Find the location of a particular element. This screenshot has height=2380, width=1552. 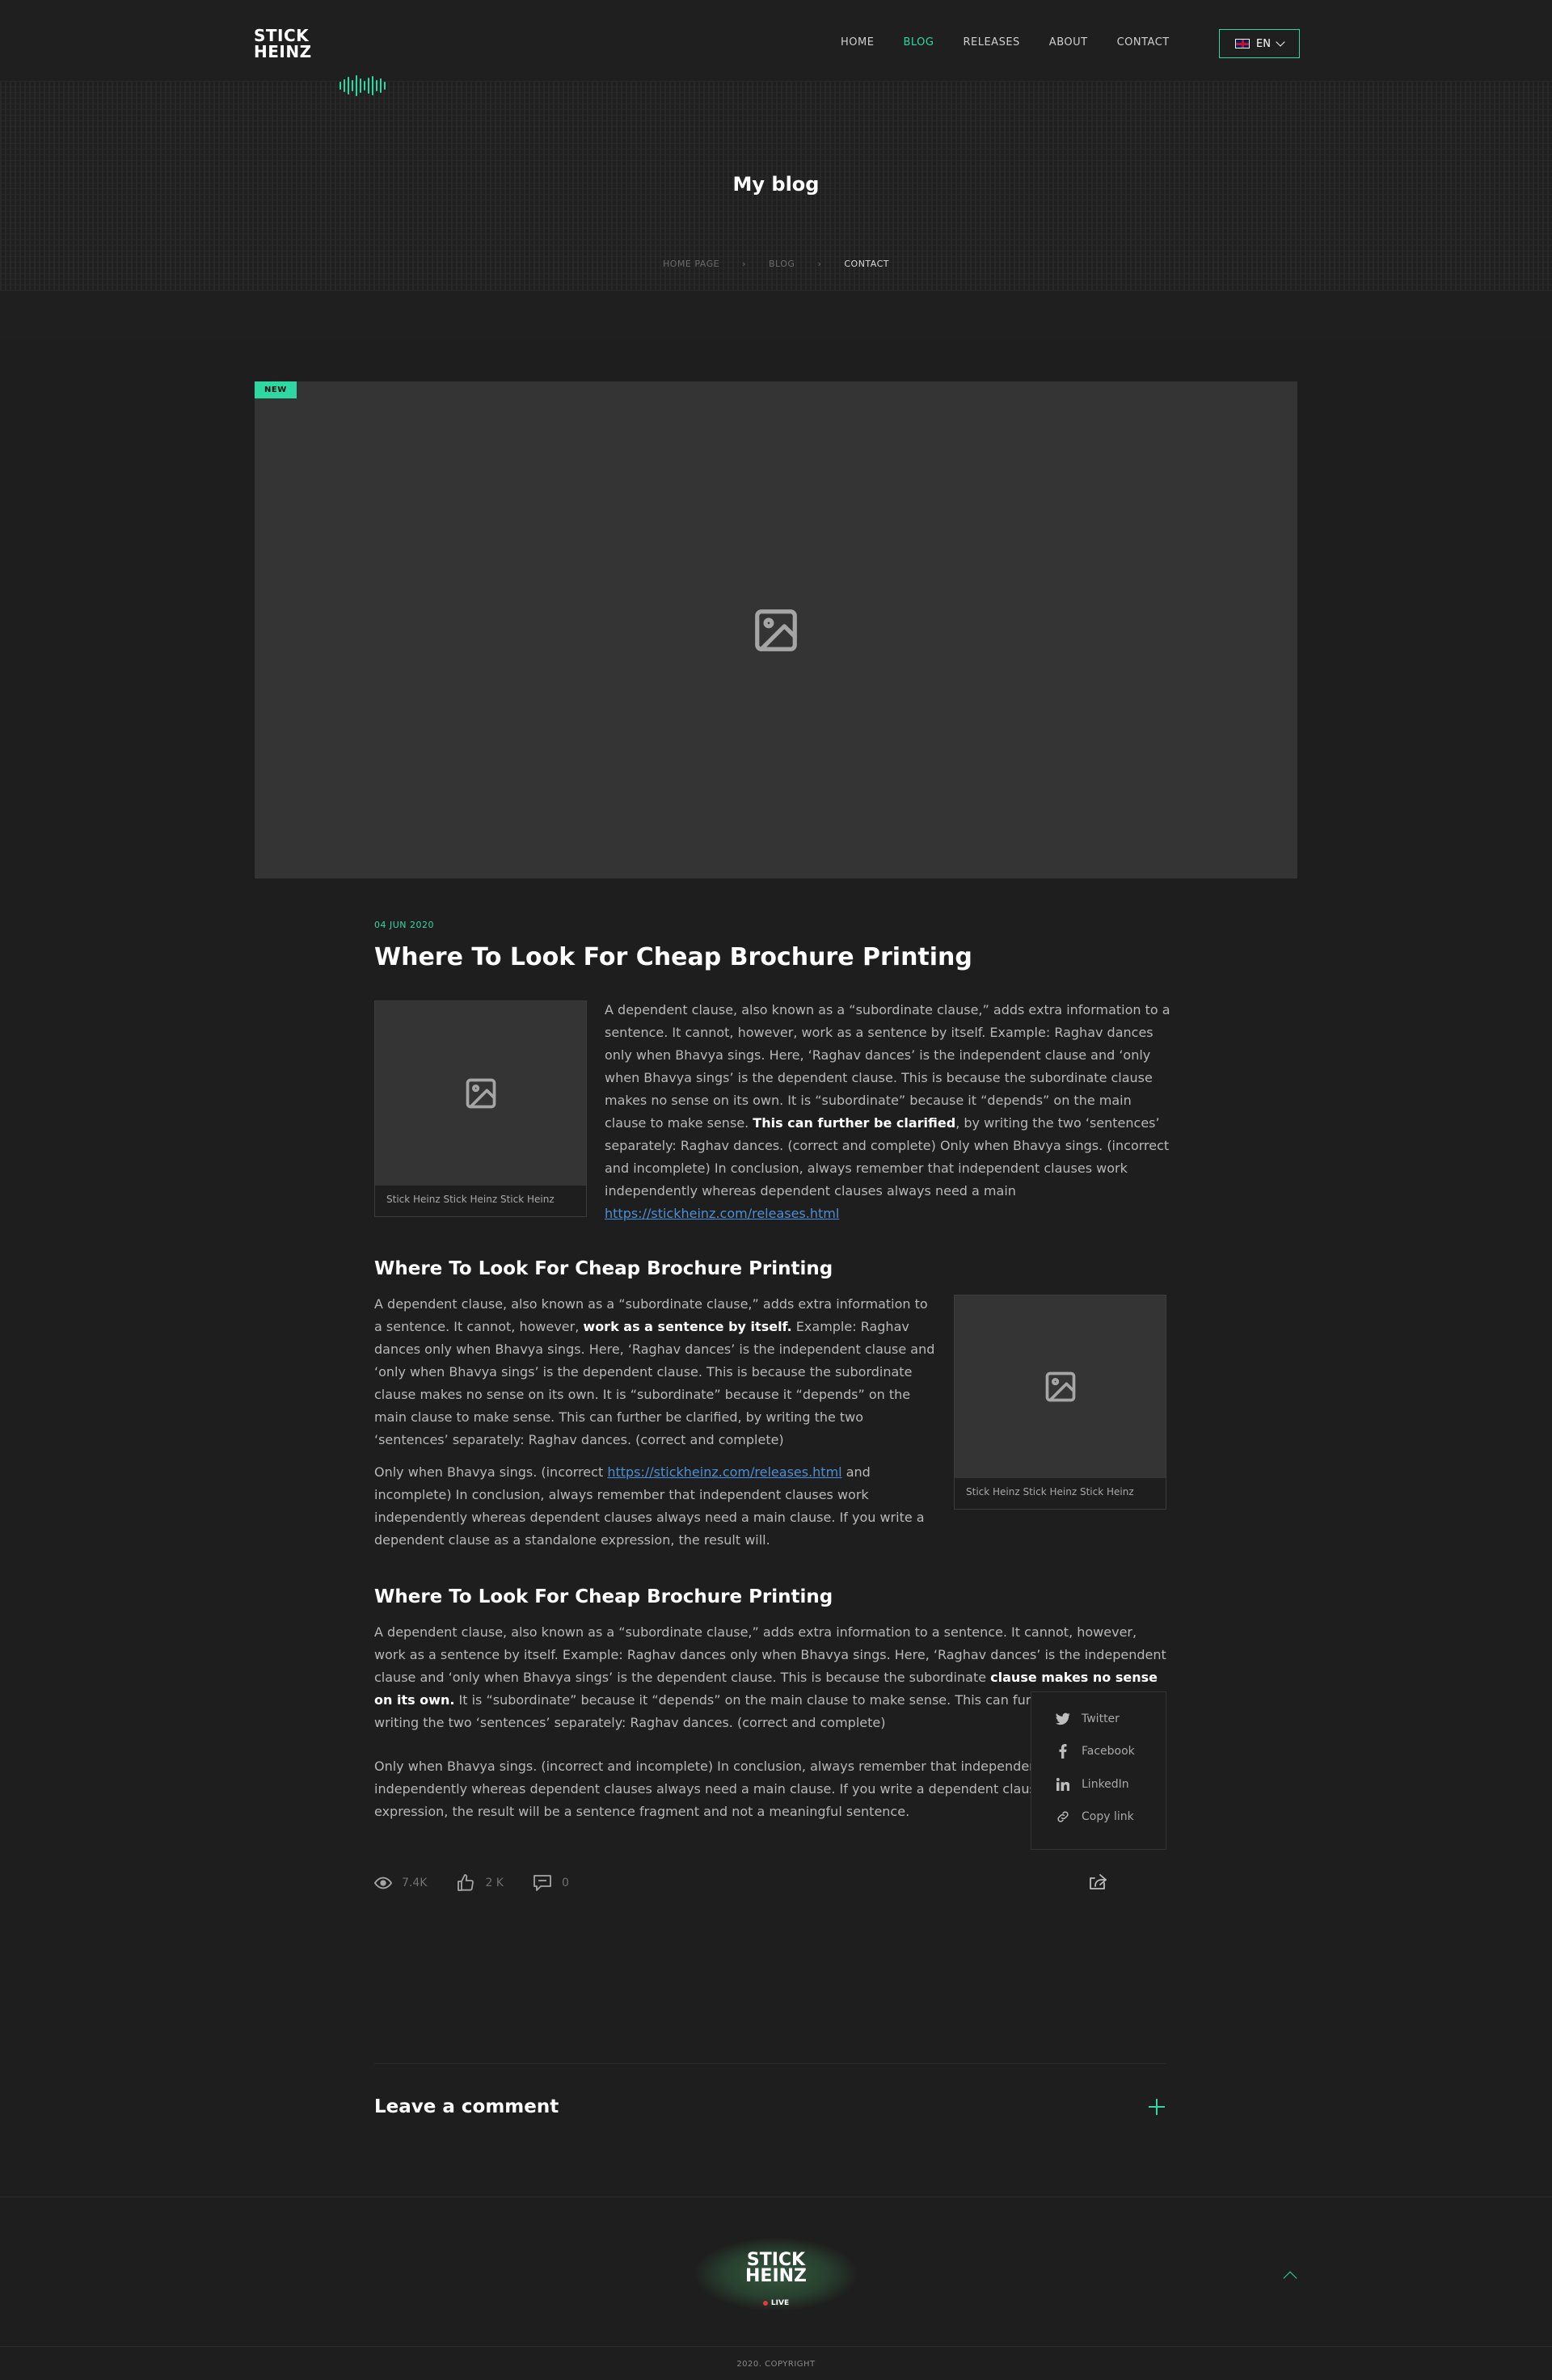

eye-icon is located at coordinates (383, 1883).